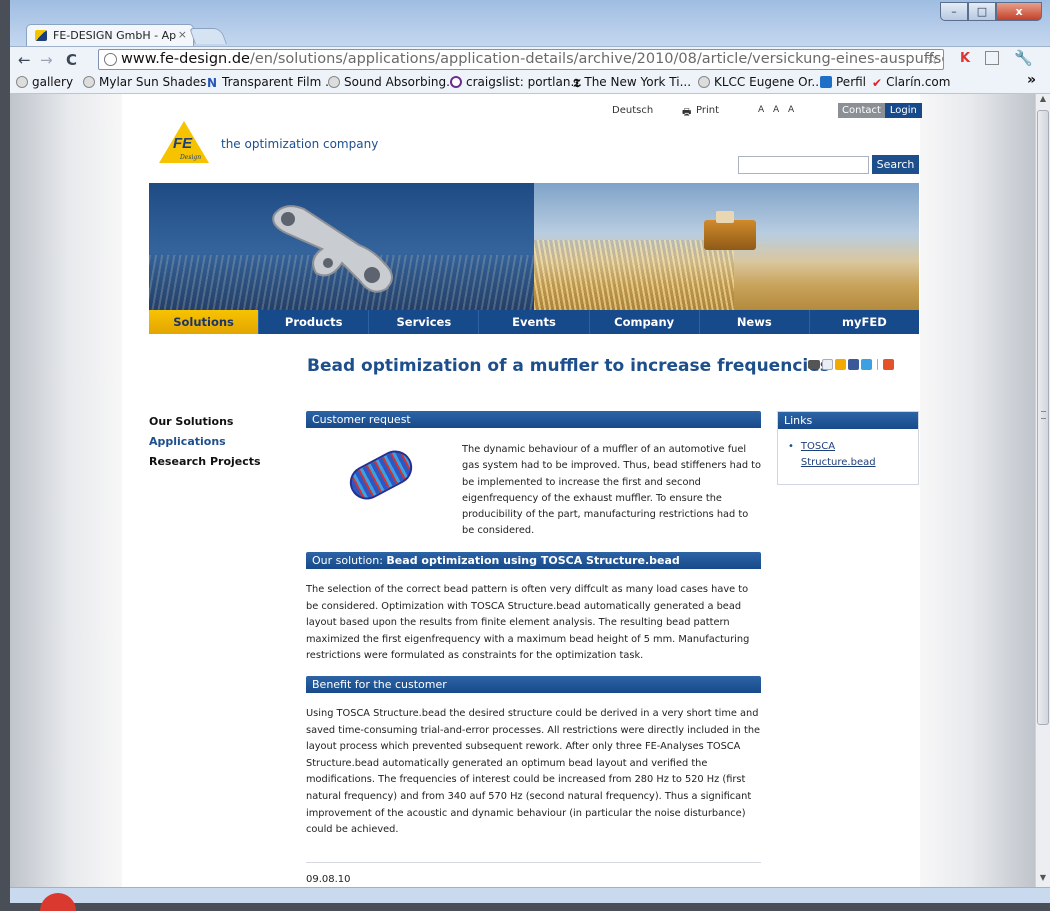 This screenshot has width=1050, height=911. I want to click on tagline: the optimization company, so click(300, 144).